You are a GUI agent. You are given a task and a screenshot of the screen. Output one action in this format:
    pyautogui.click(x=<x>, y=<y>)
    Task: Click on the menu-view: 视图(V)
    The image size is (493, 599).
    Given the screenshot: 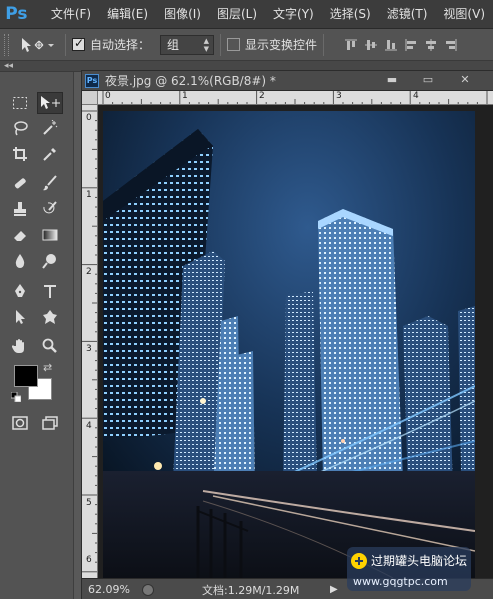 What is the action you would take?
    pyautogui.click(x=464, y=14)
    